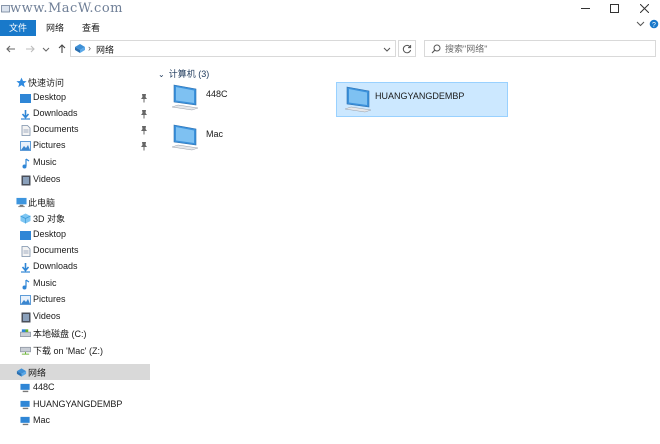  I want to click on sidebar-network: 网络, so click(75, 372).